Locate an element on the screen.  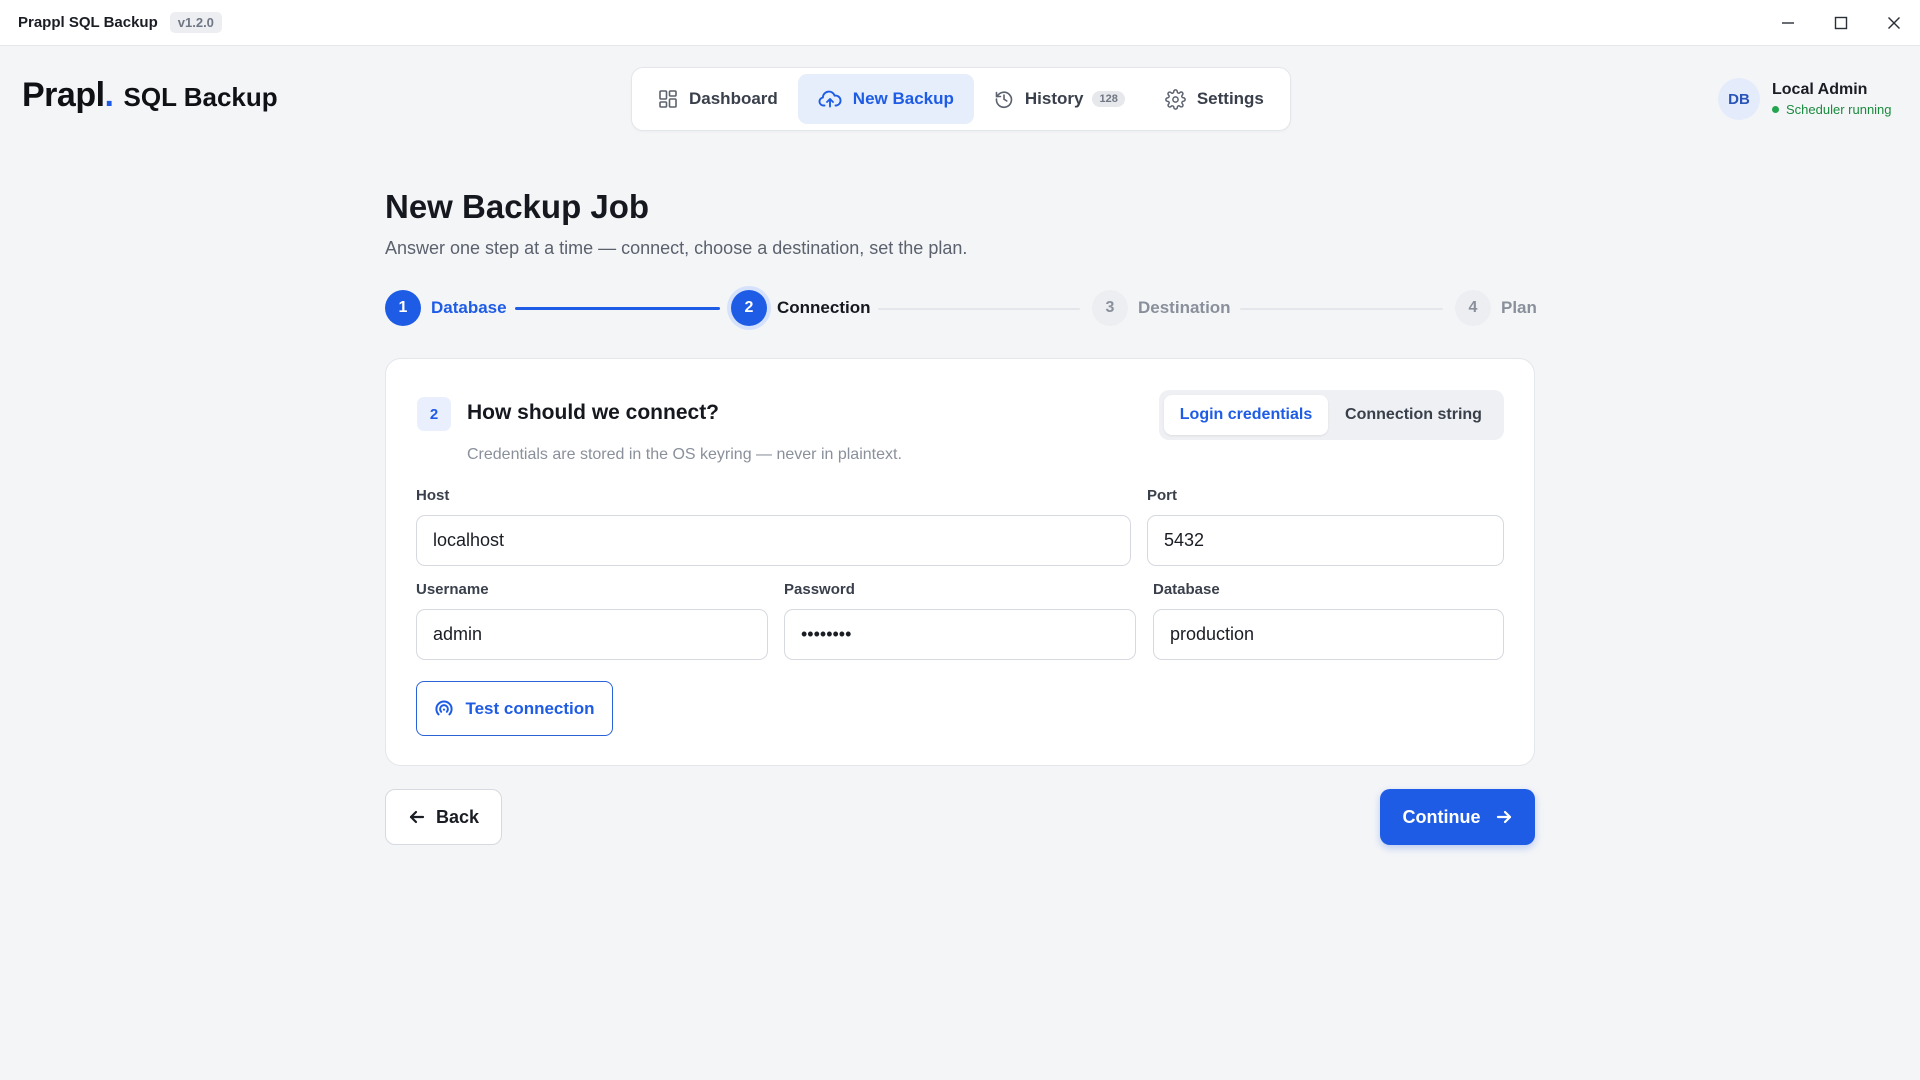
card-step-number: 2 is located at coordinates (434, 414).